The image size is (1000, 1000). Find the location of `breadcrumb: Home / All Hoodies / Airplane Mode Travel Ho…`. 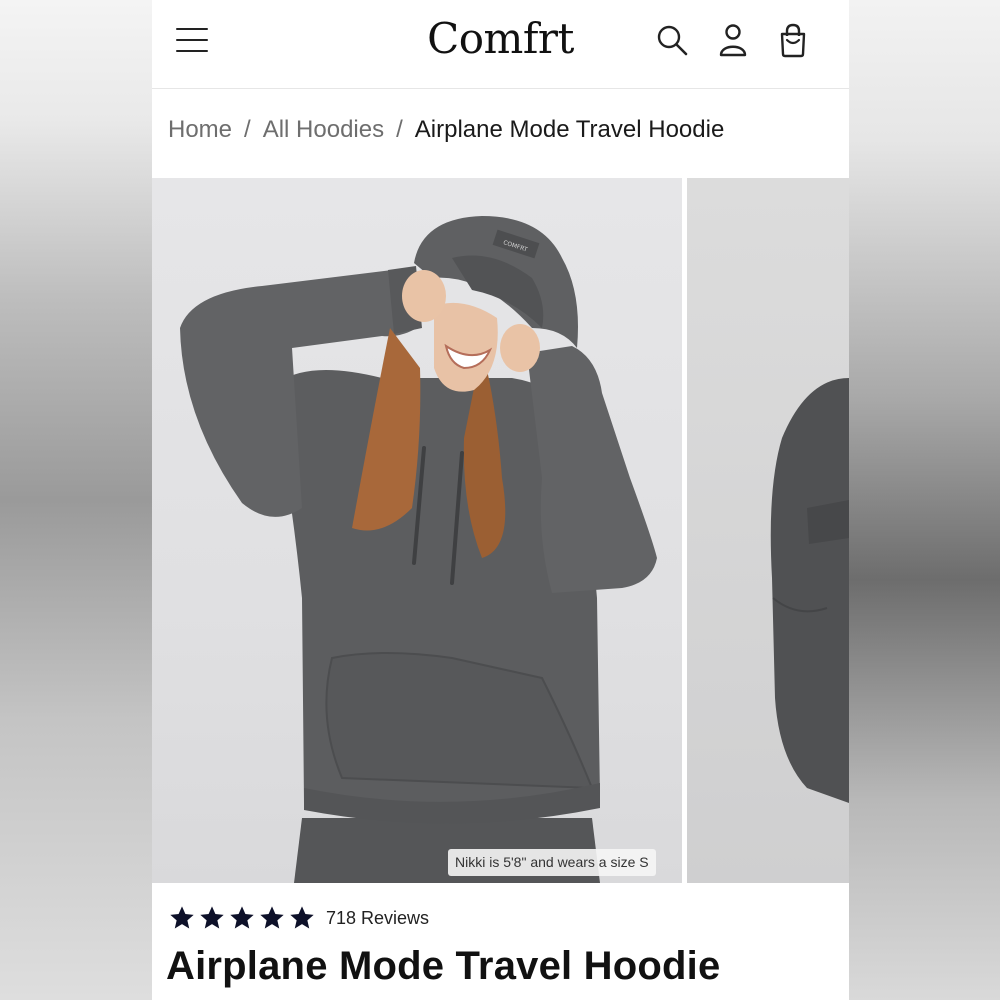

breadcrumb: Home / All Hoodies / Airplane Mode Travel Ho… is located at coordinates (446, 133).